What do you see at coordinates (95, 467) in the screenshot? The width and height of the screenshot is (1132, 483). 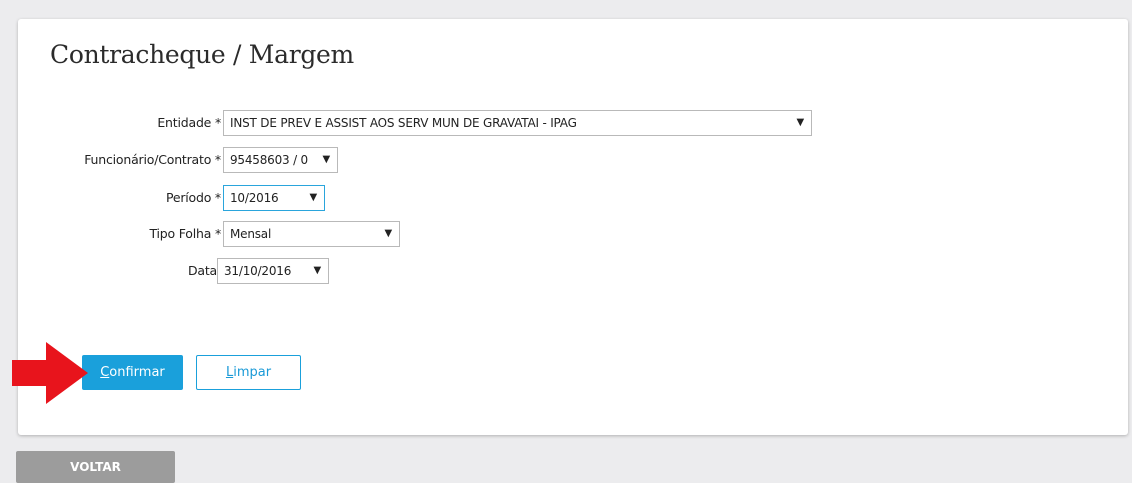 I see `back-button: VOLTAR` at bounding box center [95, 467].